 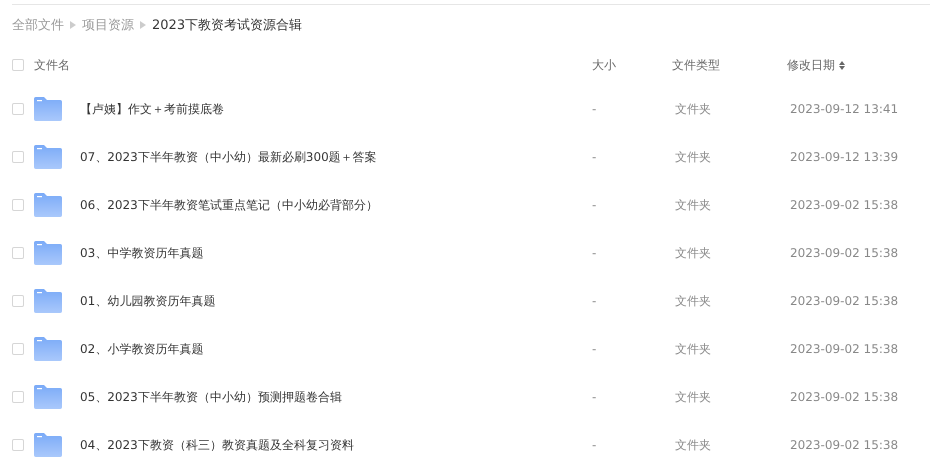 What do you see at coordinates (844, 109) in the screenshot?
I see `modified-date: 2023-09-12 13:41` at bounding box center [844, 109].